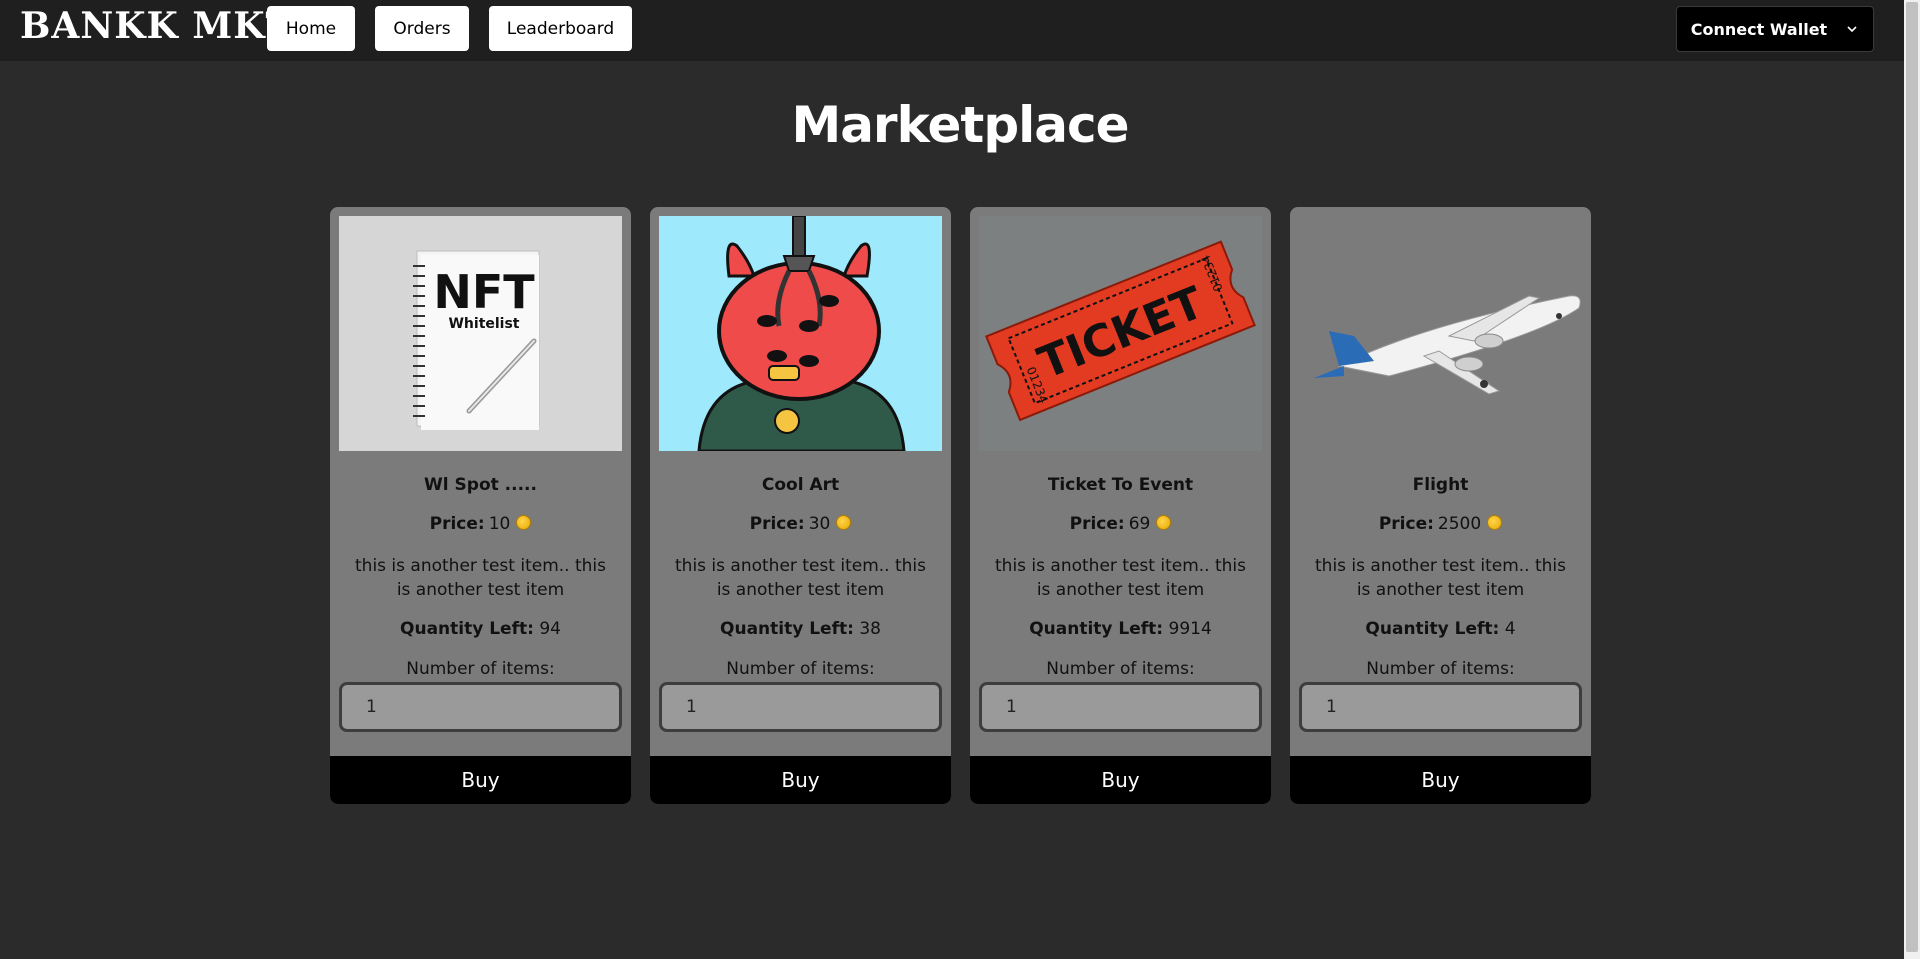 The image size is (1920, 959). Describe the element at coordinates (800, 333) in the screenshot. I see `product-image-red-monster-art` at that location.